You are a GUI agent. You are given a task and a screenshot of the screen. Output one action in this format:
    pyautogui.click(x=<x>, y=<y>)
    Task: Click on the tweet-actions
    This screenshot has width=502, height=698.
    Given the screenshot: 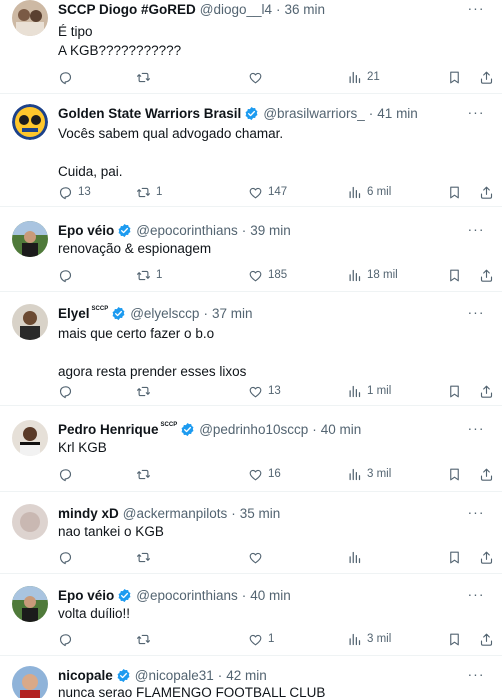 What is the action you would take?
    pyautogui.click(x=274, y=557)
    